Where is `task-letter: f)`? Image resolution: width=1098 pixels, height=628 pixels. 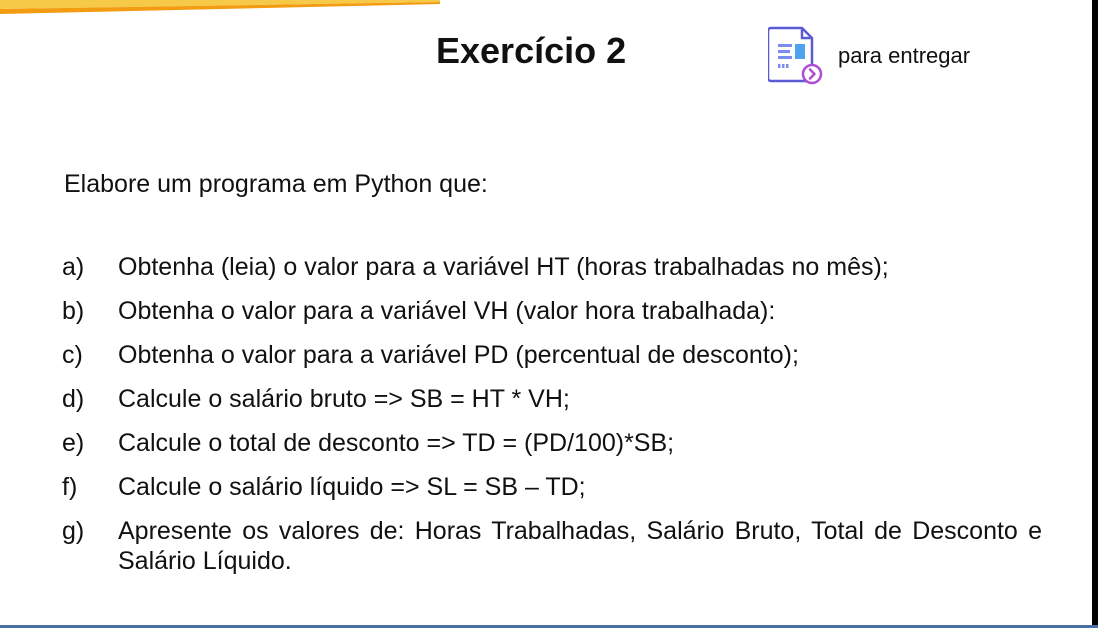
task-letter: f) is located at coordinates (70, 487).